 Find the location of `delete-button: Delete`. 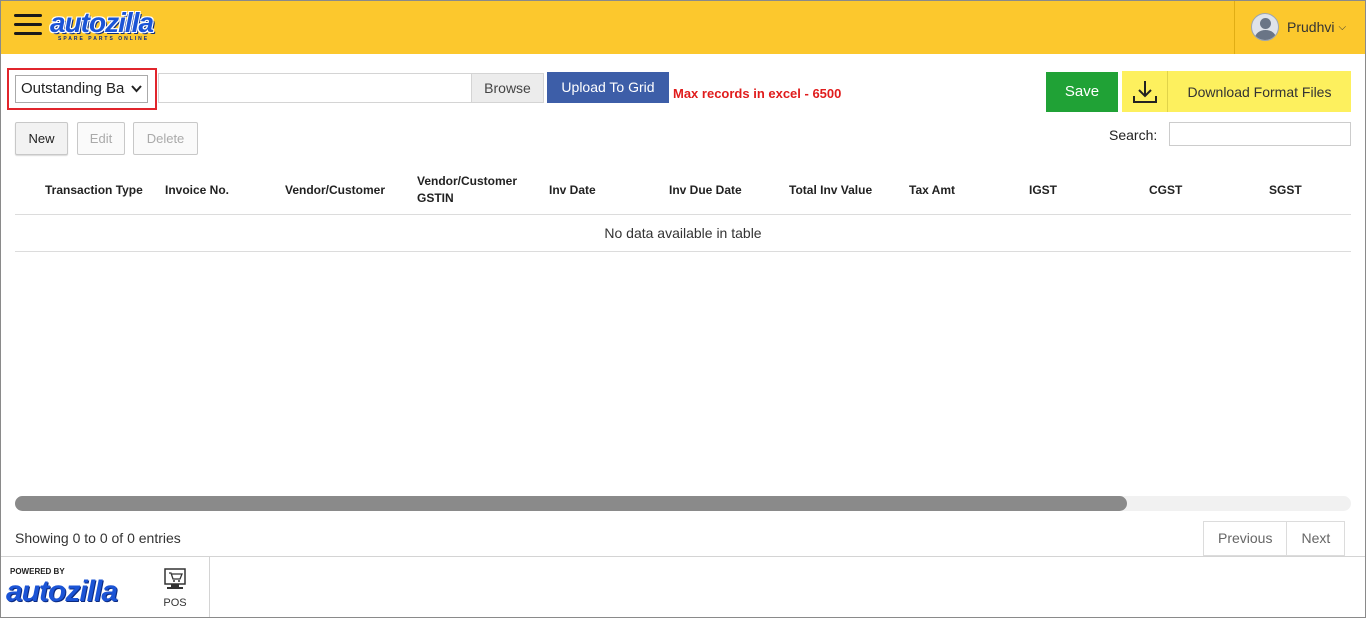

delete-button: Delete is located at coordinates (165, 138).